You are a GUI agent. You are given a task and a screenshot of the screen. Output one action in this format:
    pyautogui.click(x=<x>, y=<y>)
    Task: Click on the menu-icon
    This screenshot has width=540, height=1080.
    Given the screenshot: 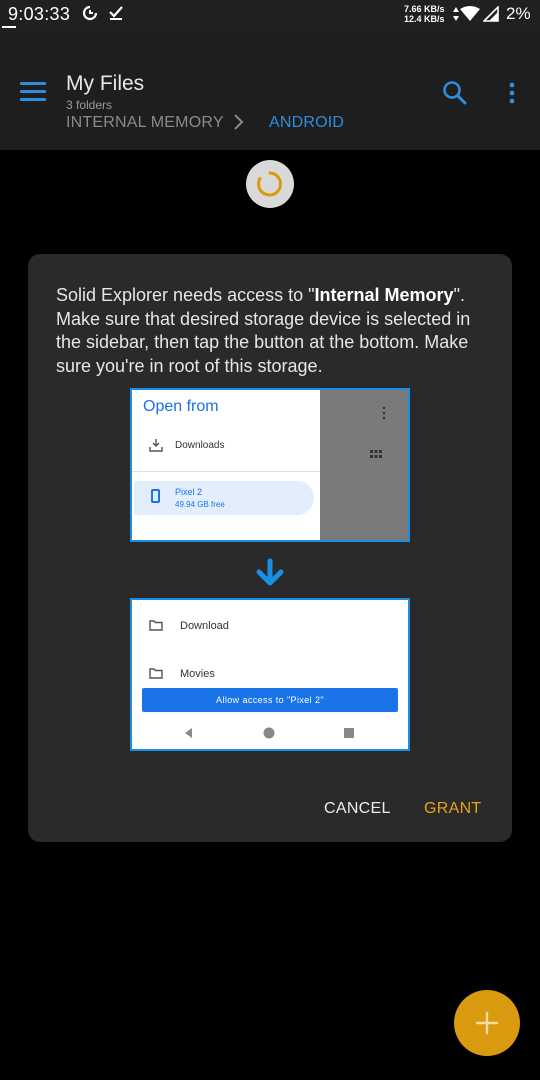 What is the action you would take?
    pyautogui.click(x=33, y=92)
    